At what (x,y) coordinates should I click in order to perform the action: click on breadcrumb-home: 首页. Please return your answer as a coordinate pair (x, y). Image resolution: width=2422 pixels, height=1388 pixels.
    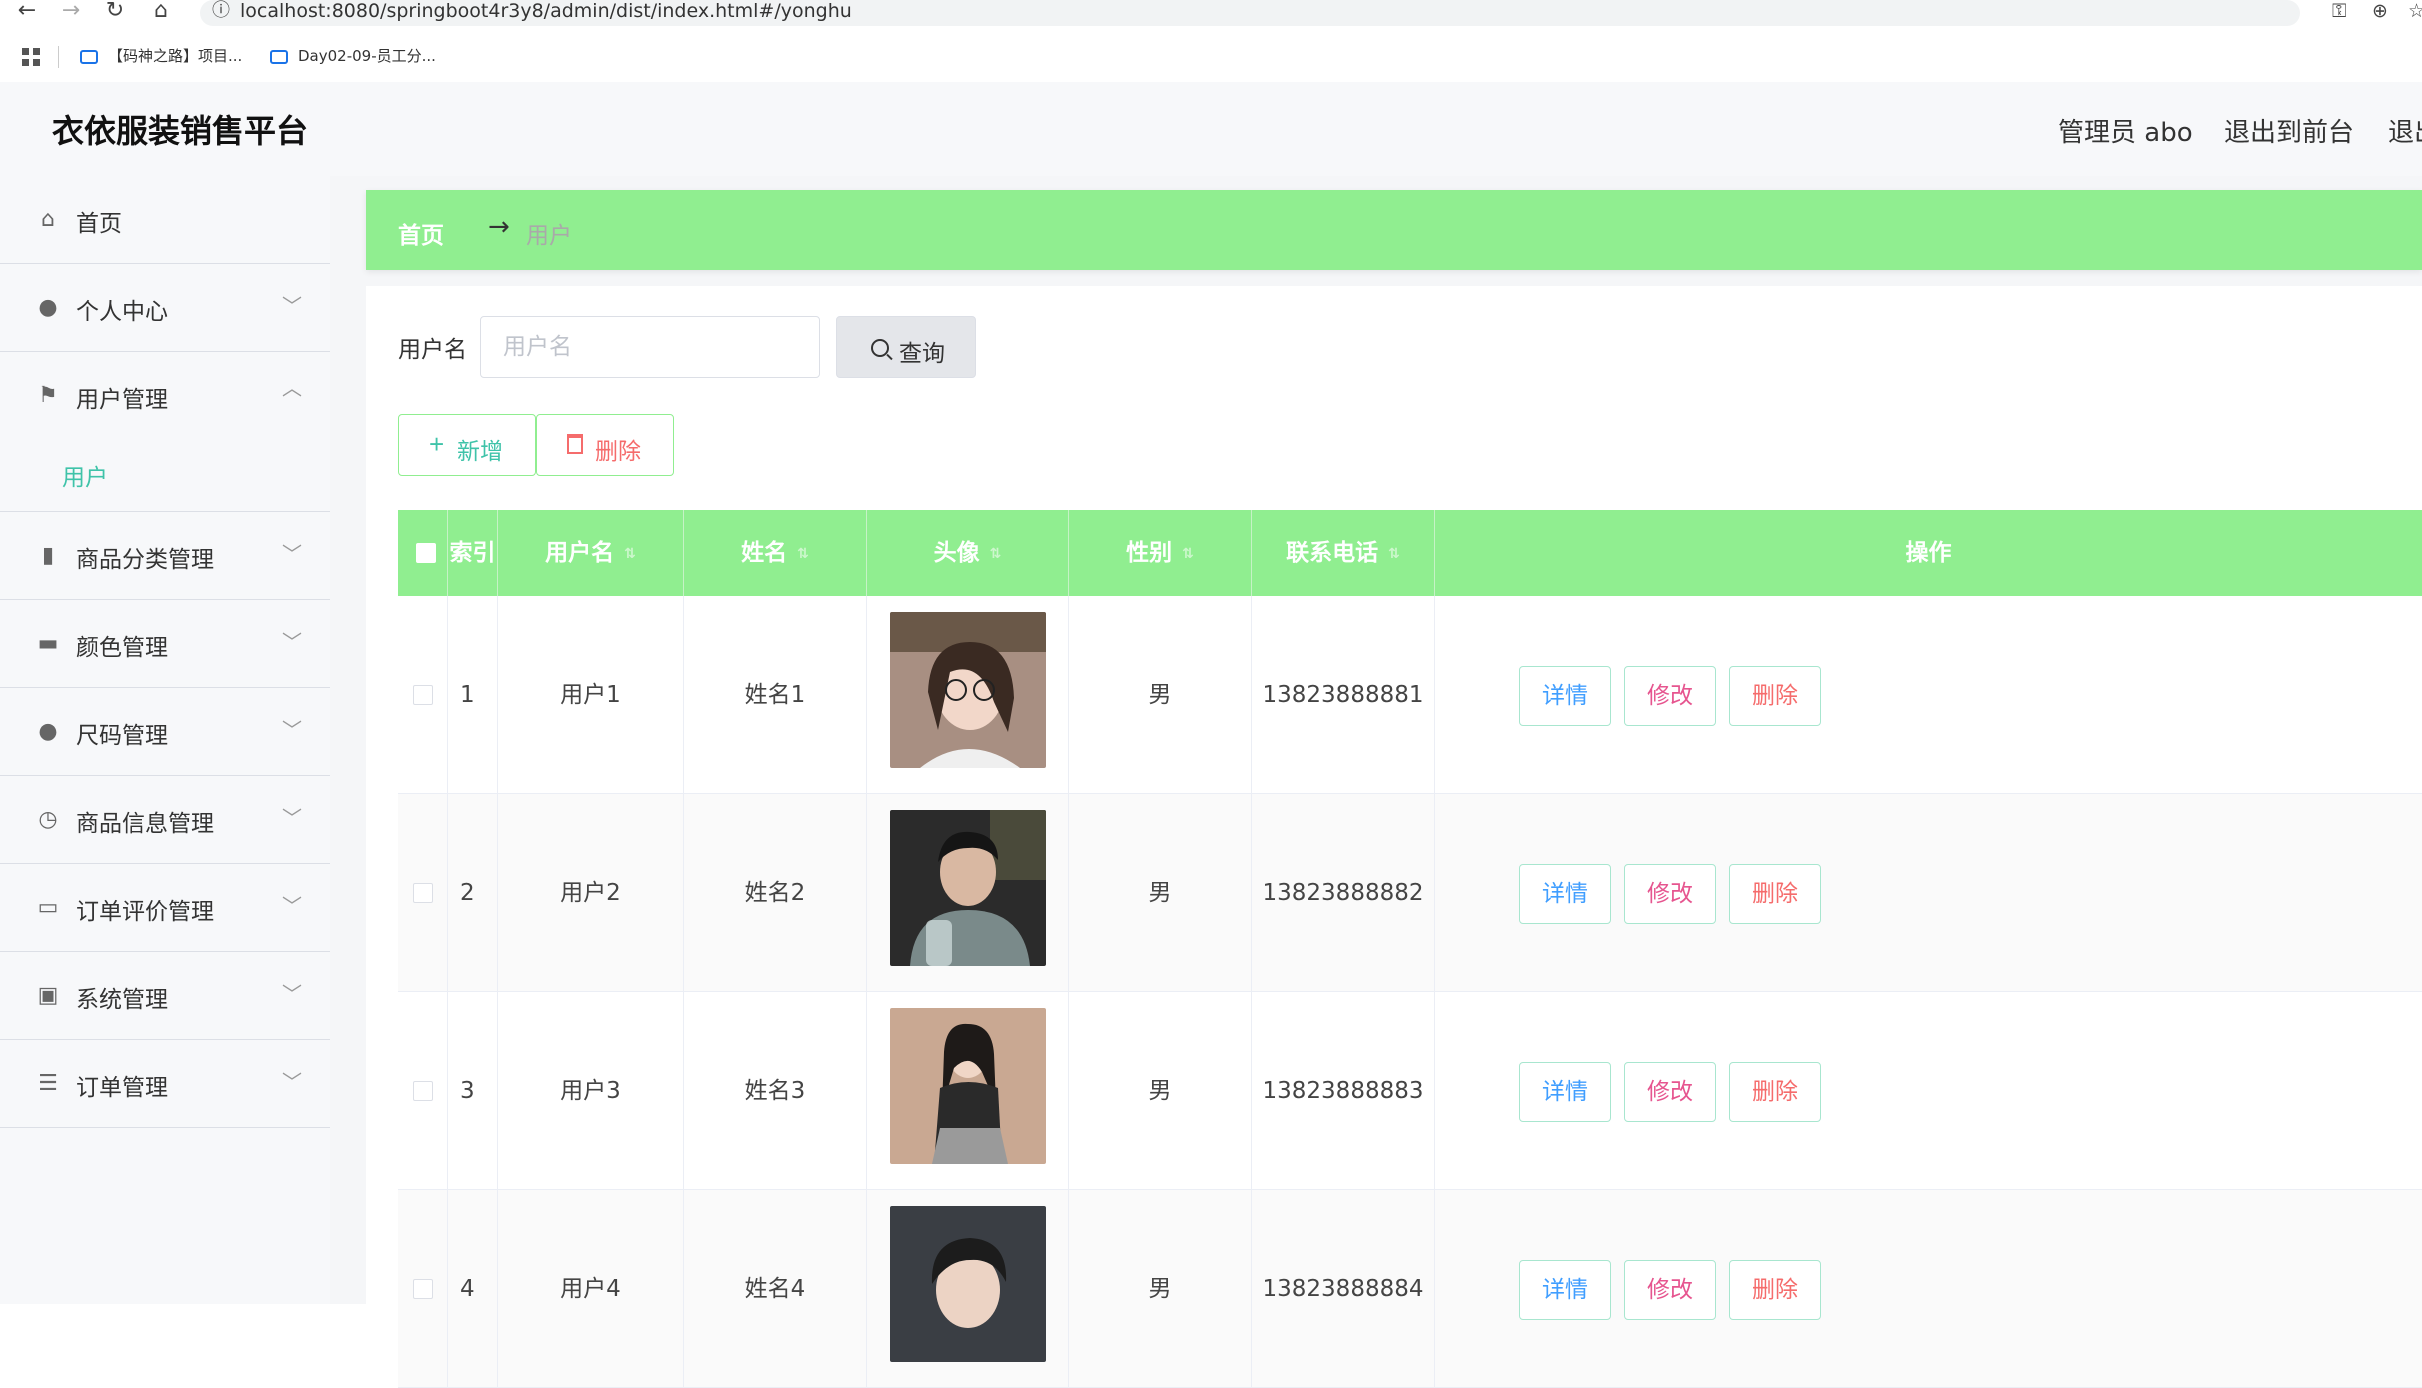
    Looking at the image, I should click on (421, 233).